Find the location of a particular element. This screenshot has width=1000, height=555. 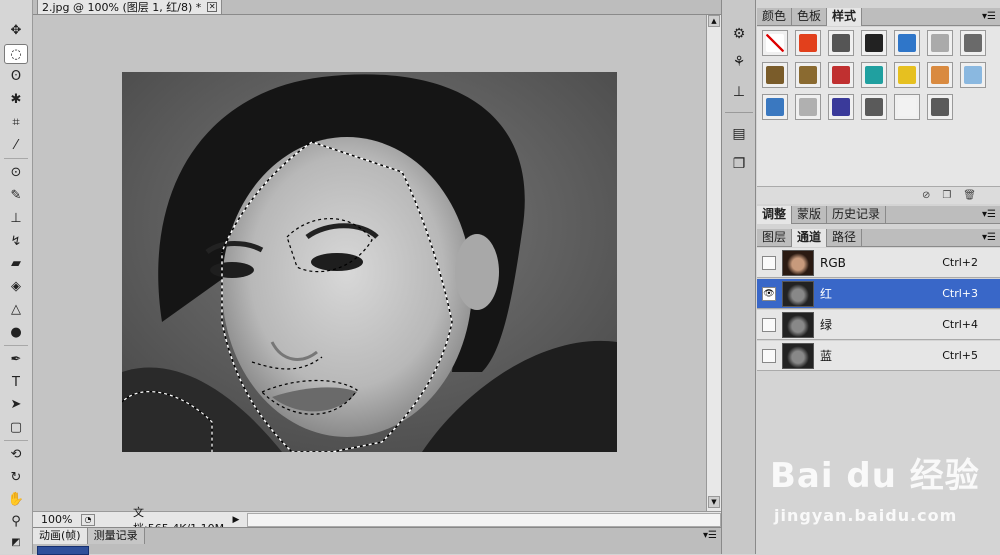

tab-swatches: 色板 is located at coordinates (810, 17).